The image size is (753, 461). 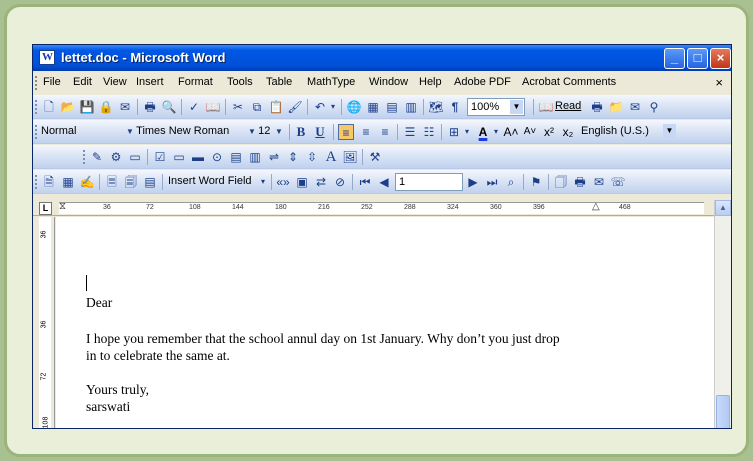 I want to click on shrink-font-icon: A˅, so click(x=530, y=132).